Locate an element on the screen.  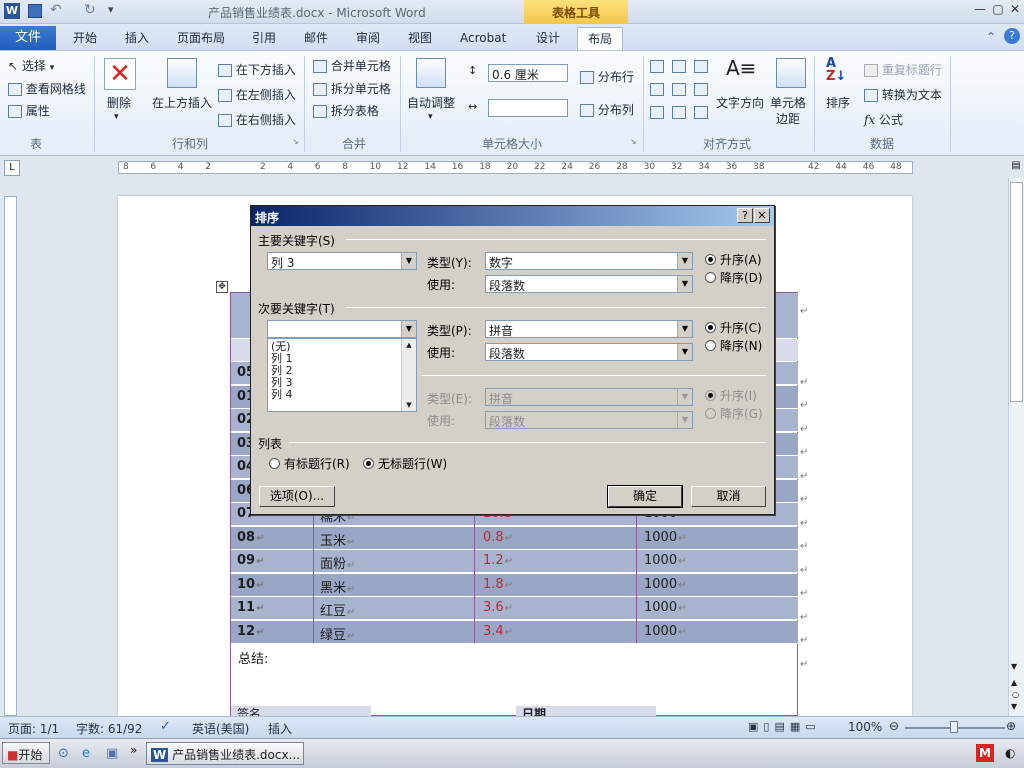
select-button: ↖ 选择 ▾ is located at coordinates (31, 65).